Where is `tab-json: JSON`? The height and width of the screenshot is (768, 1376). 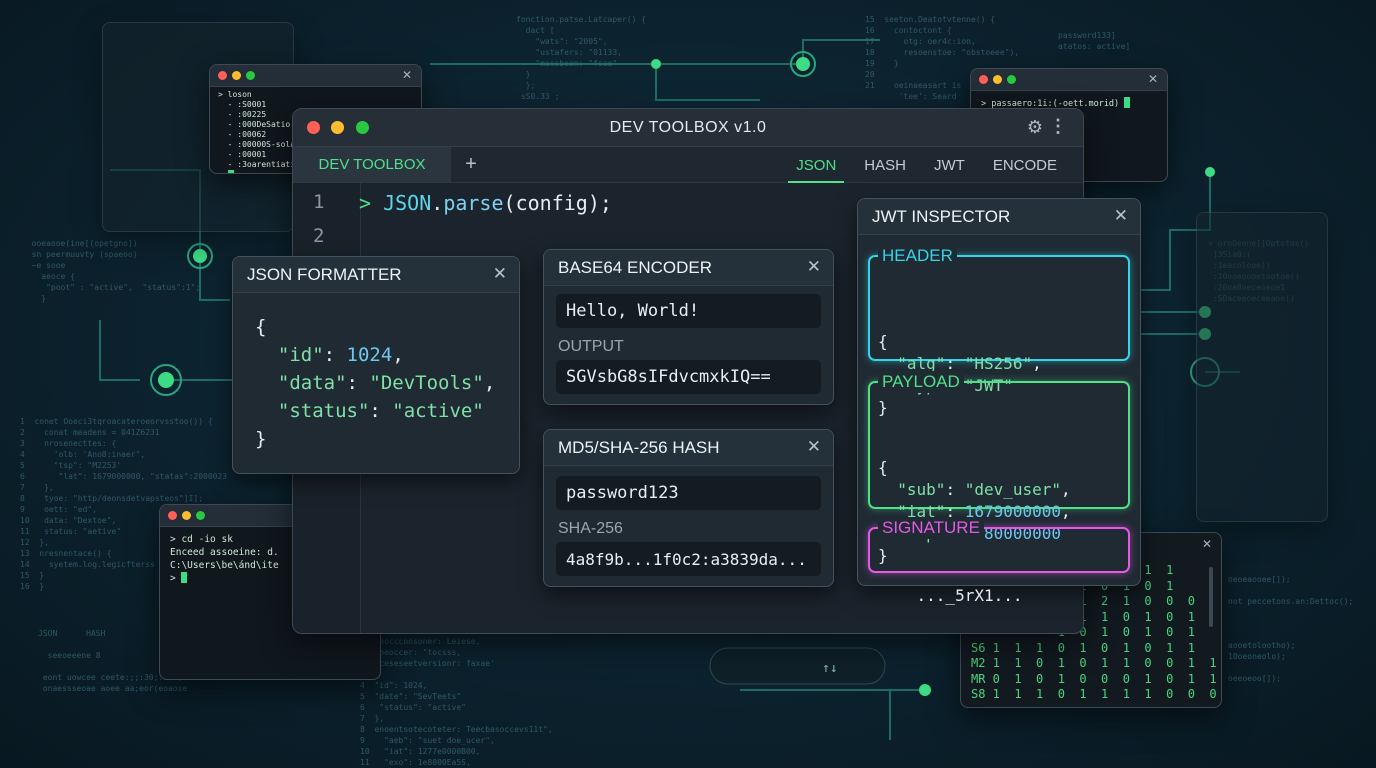 tab-json: JSON is located at coordinates (816, 165).